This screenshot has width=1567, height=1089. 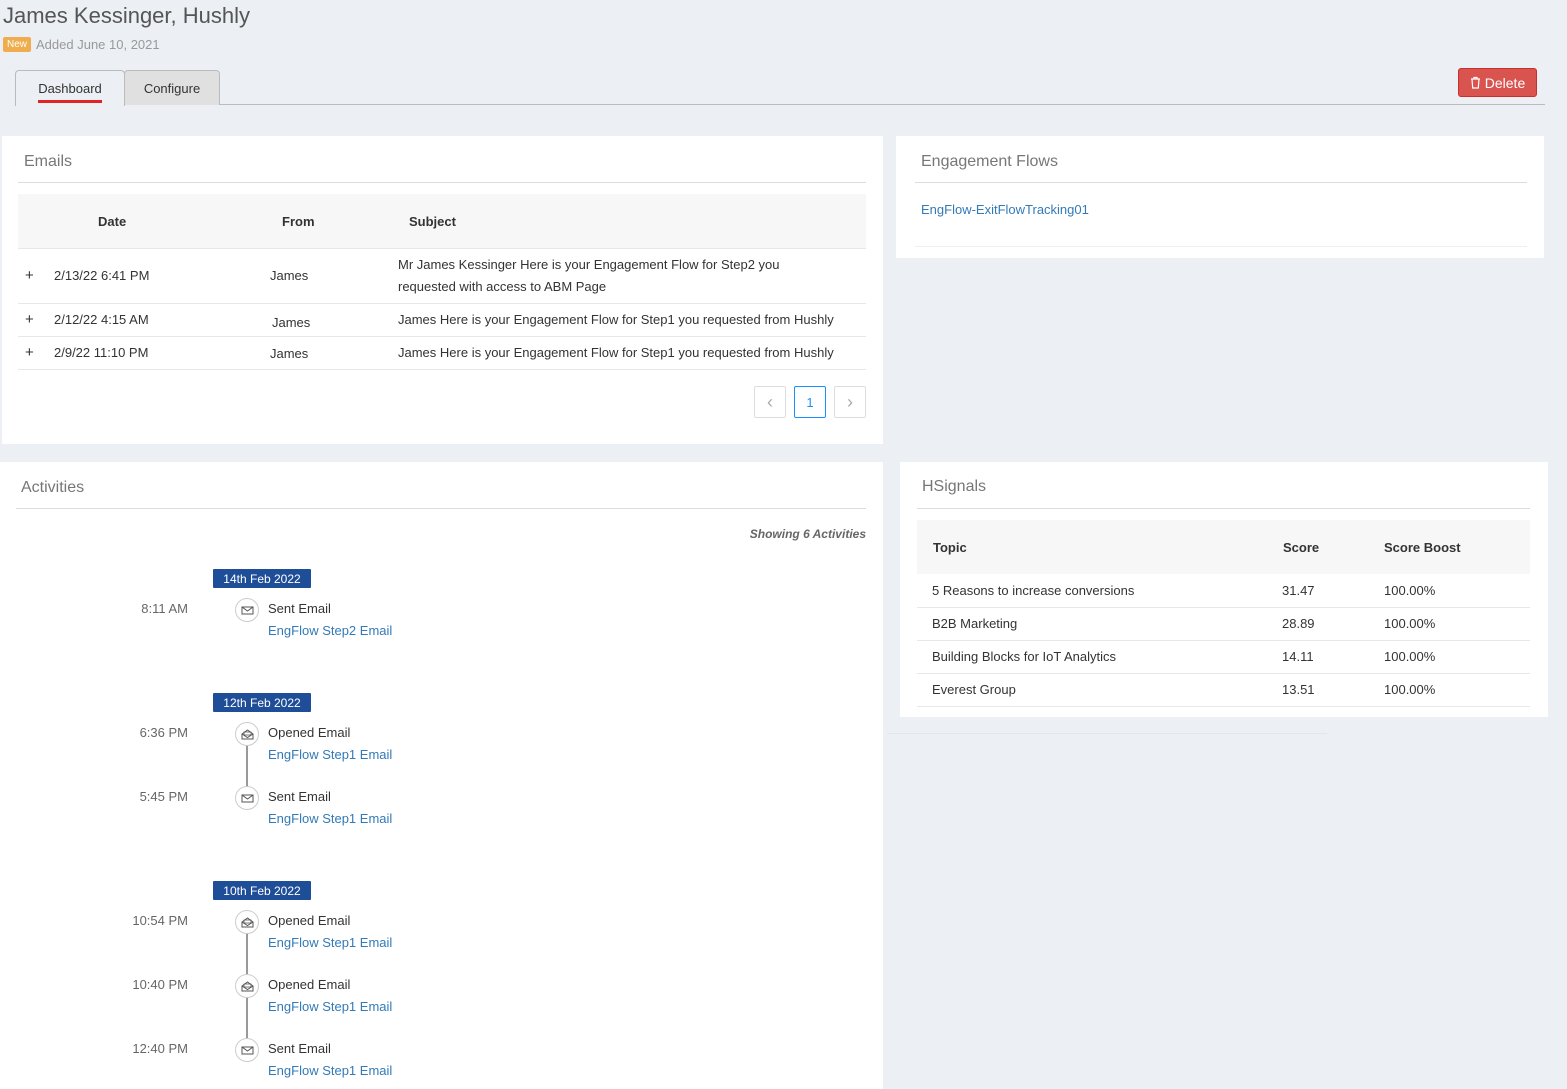 What do you see at coordinates (48, 161) in the screenshot?
I see `emails-title: Emails` at bounding box center [48, 161].